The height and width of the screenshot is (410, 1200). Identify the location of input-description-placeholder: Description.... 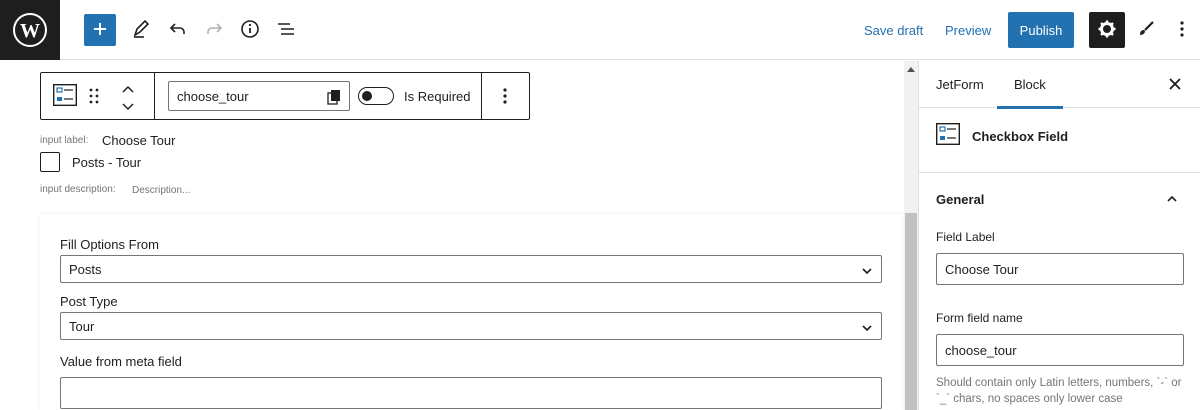
(161, 190).